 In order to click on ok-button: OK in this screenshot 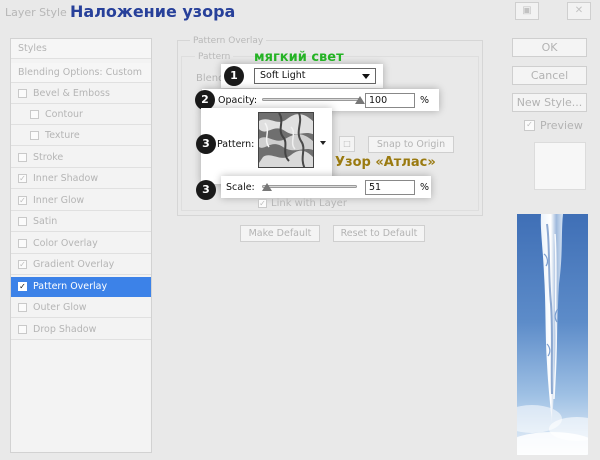, I will do `click(549, 47)`.